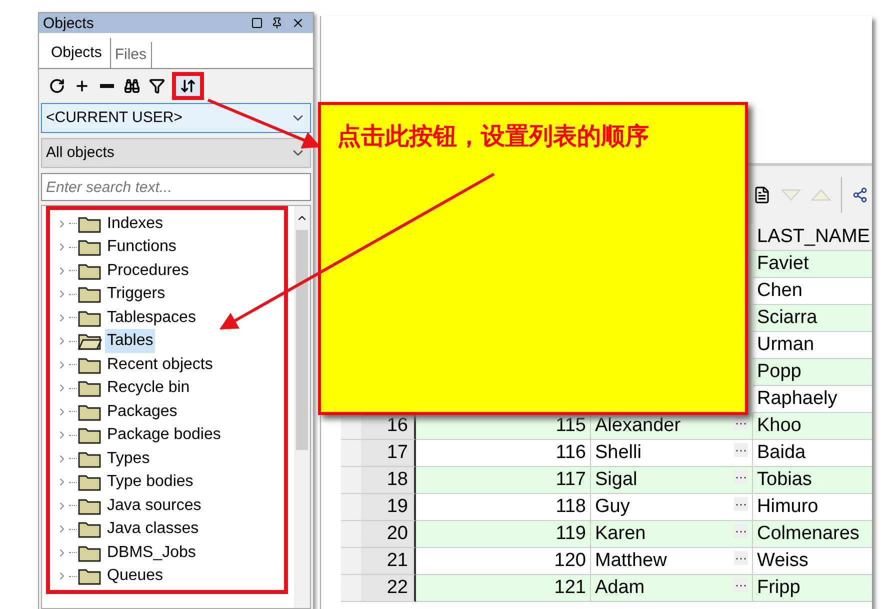 The width and height of the screenshot is (892, 609). Describe the element at coordinates (128, 458) in the screenshot. I see `tree-item: Types` at that location.